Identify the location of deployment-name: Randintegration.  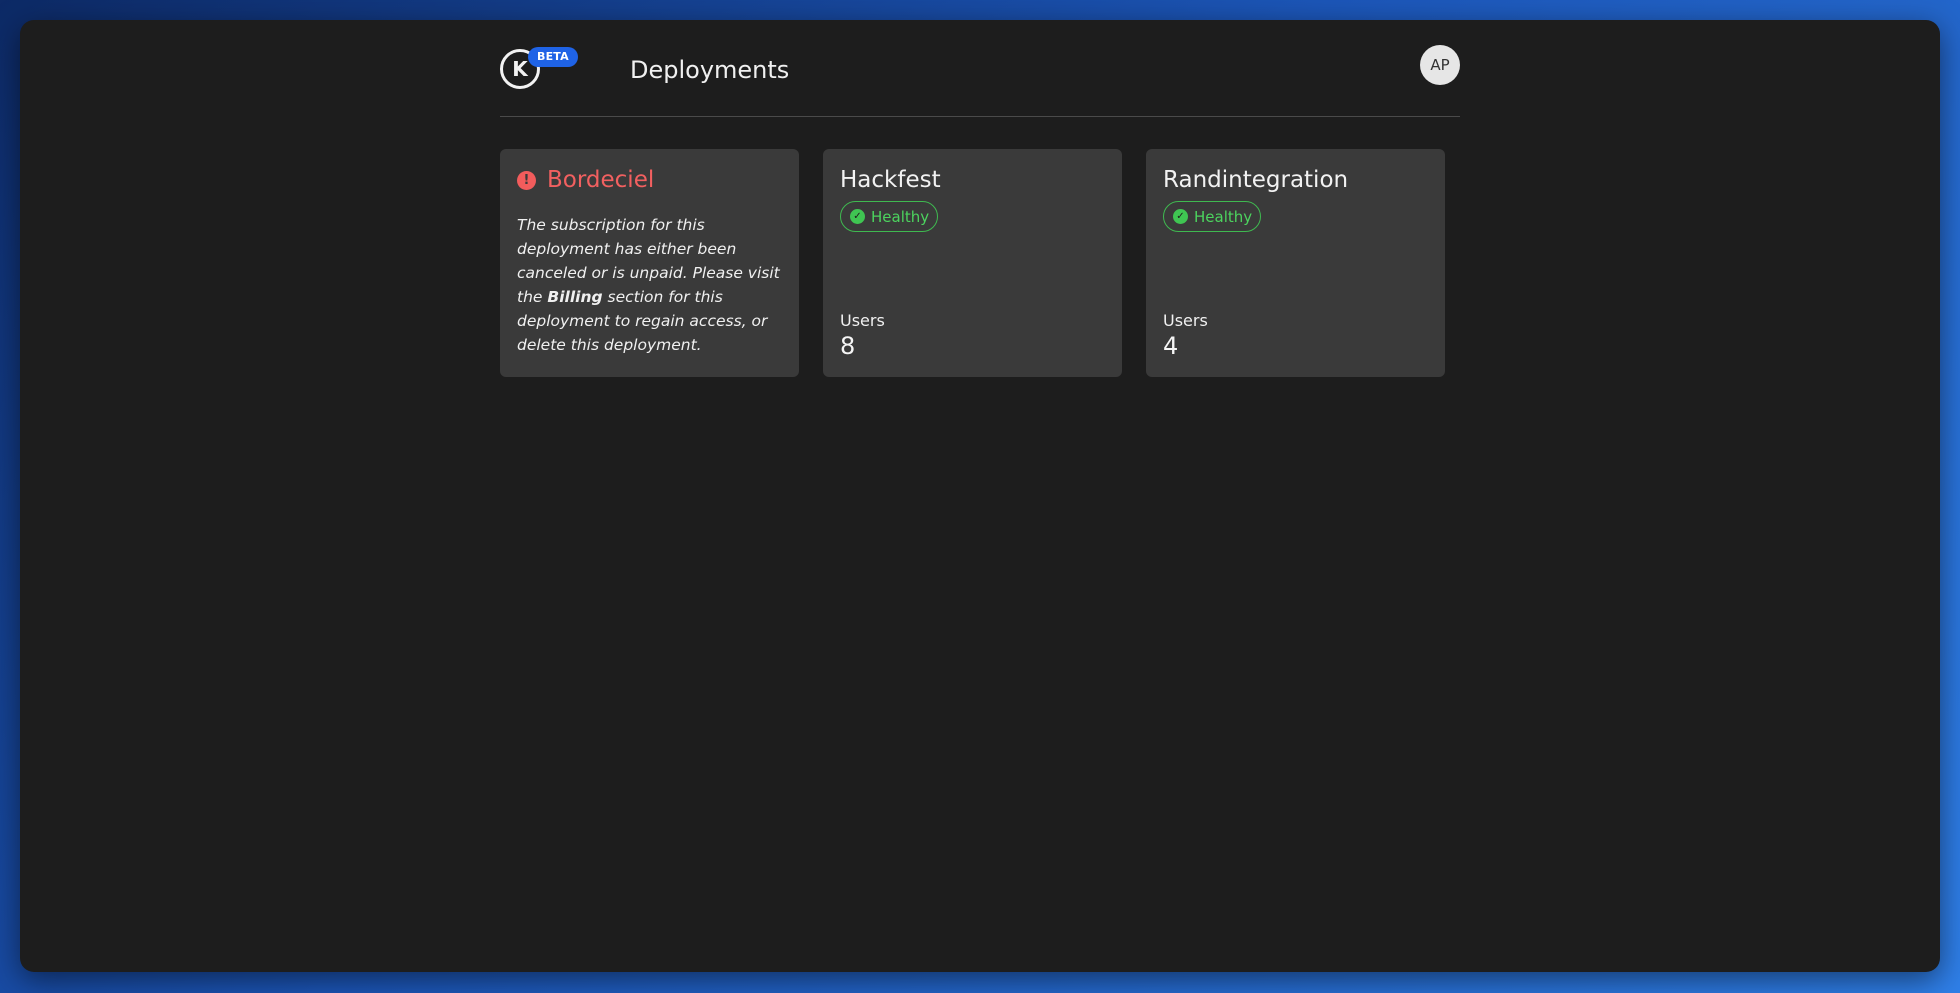
(1256, 180).